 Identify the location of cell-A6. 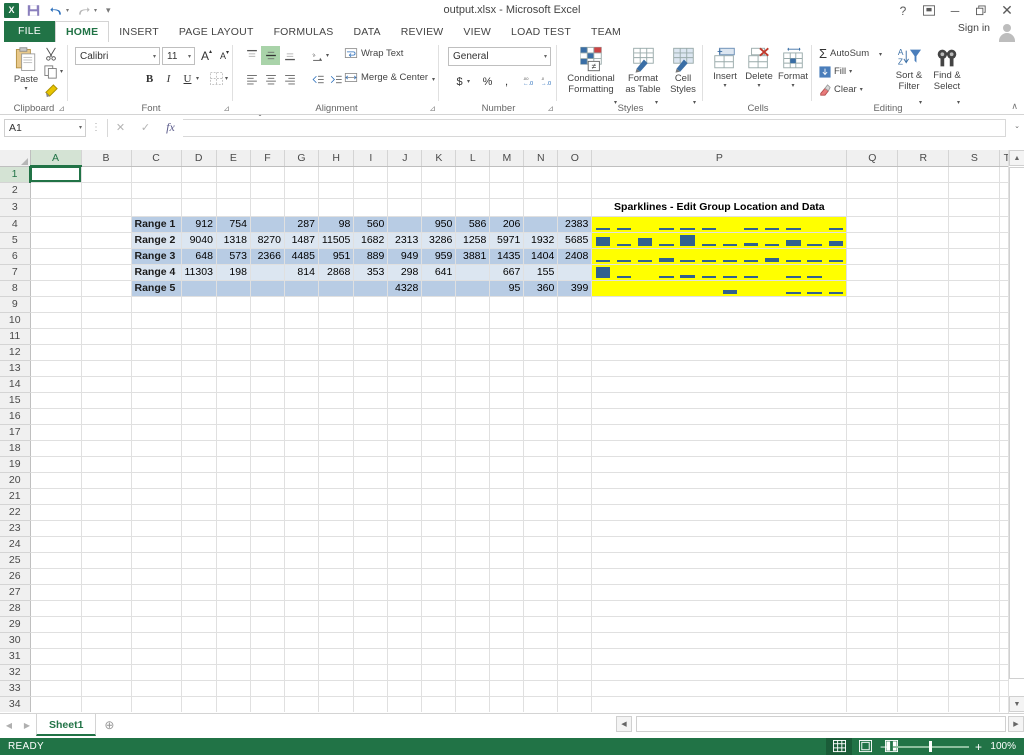
(56, 256).